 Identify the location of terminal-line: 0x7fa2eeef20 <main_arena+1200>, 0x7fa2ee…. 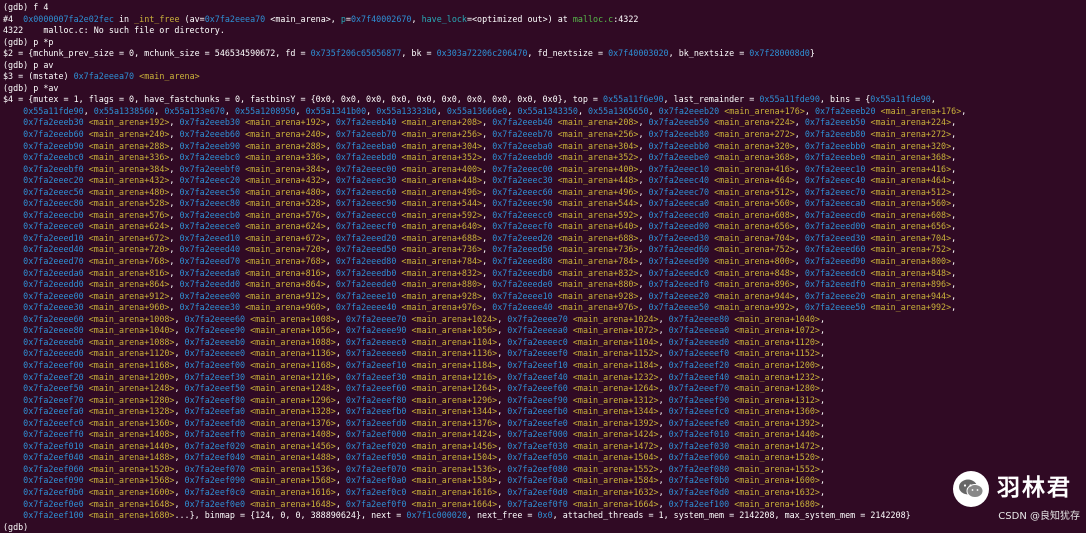
(544, 378).